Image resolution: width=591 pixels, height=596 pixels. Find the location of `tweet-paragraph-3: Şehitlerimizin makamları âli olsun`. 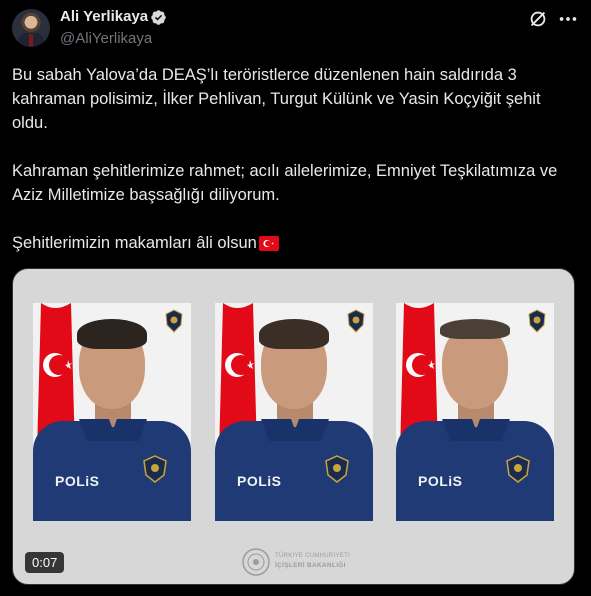

tweet-paragraph-3: Şehitlerimizin makamları âli olsun is located at coordinates (296, 243).